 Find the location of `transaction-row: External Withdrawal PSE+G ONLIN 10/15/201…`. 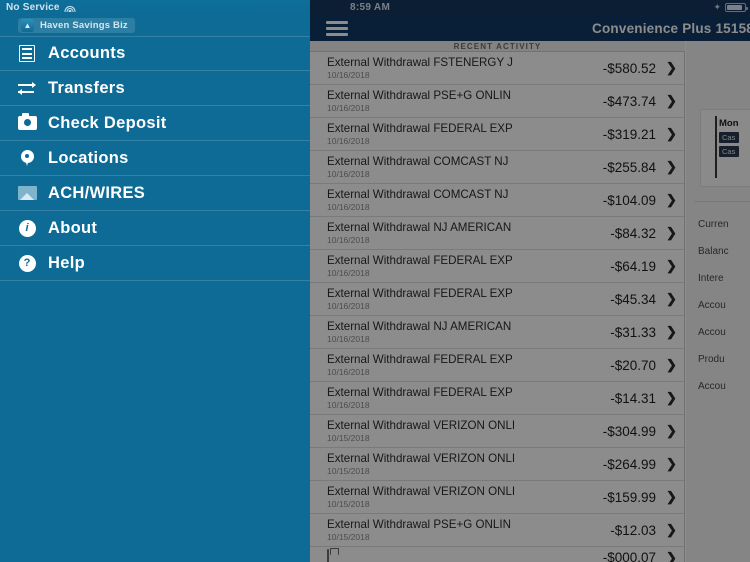

transaction-row: External Withdrawal PSE+G ONLIN 10/15/201… is located at coordinates (497, 530).